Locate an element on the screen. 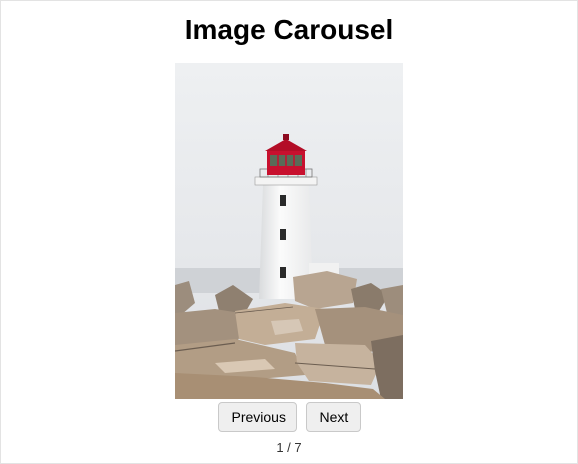 Image resolution: width=578 pixels, height=464 pixels. next-button: Next is located at coordinates (333, 417).